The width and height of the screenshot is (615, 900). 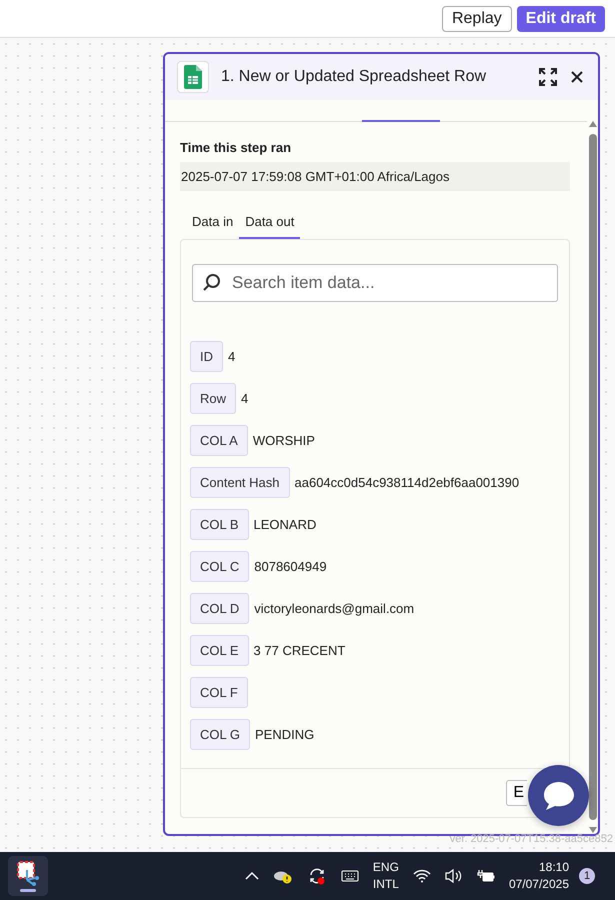 I want to click on wifi-icon, so click(x=421, y=876).